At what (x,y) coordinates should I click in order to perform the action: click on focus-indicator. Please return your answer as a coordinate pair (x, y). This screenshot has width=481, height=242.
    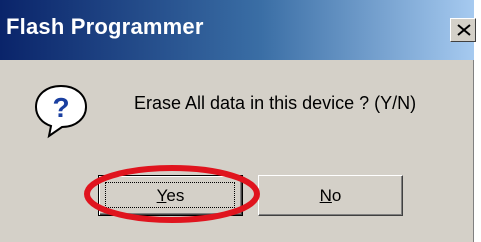
    Looking at the image, I should click on (170, 195).